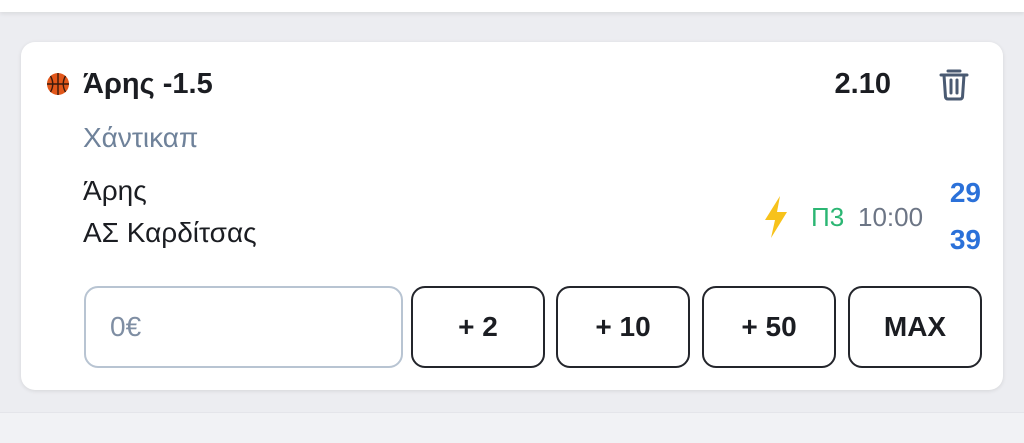 Image resolution: width=1024 pixels, height=443 pixels. Describe the element at coordinates (126, 326) in the screenshot. I see `stake-value: 0€` at that location.